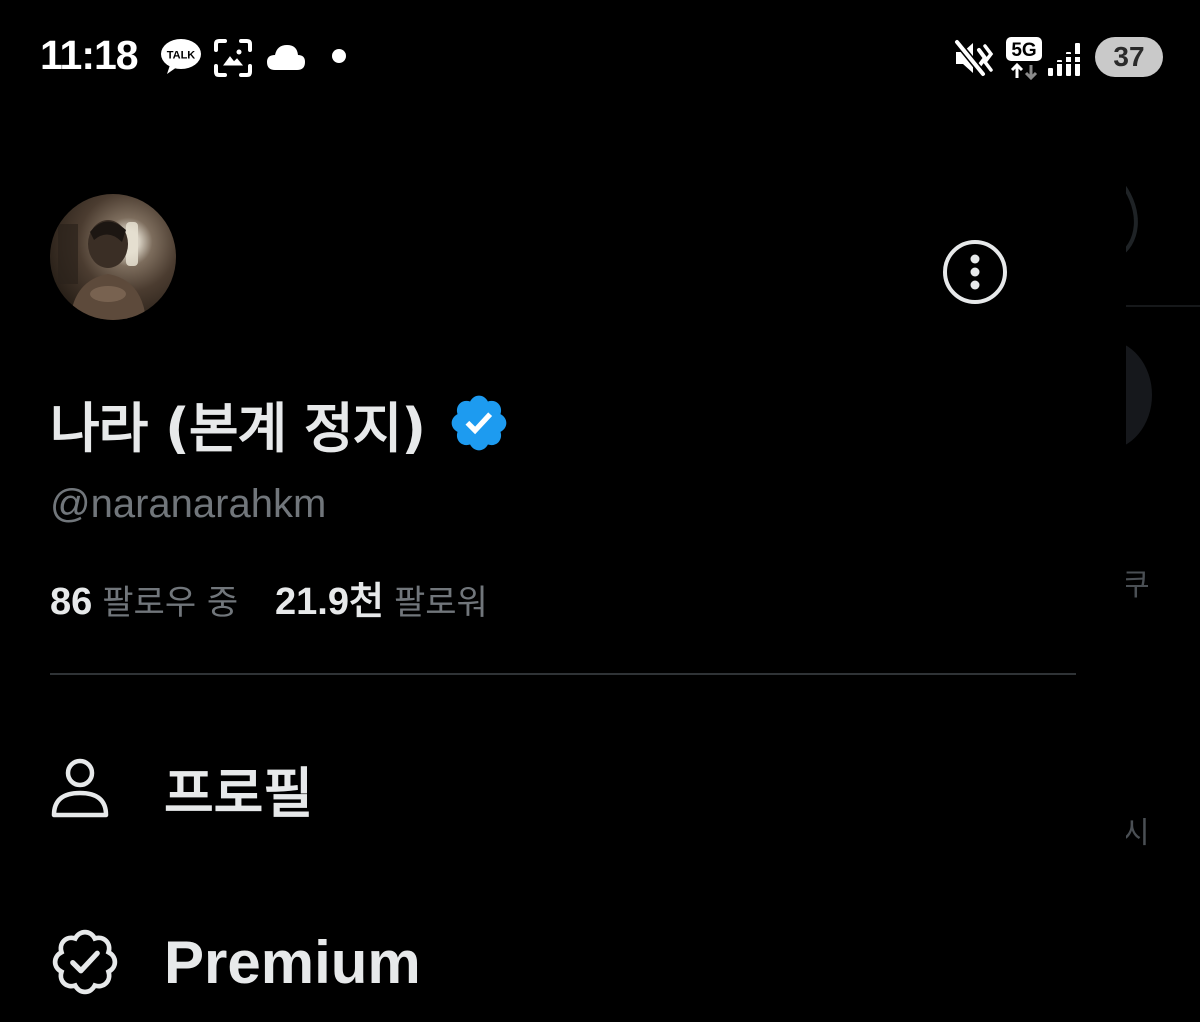 The width and height of the screenshot is (1200, 1022). What do you see at coordinates (292, 962) in the screenshot?
I see `menu-item-label: Premium` at bounding box center [292, 962].